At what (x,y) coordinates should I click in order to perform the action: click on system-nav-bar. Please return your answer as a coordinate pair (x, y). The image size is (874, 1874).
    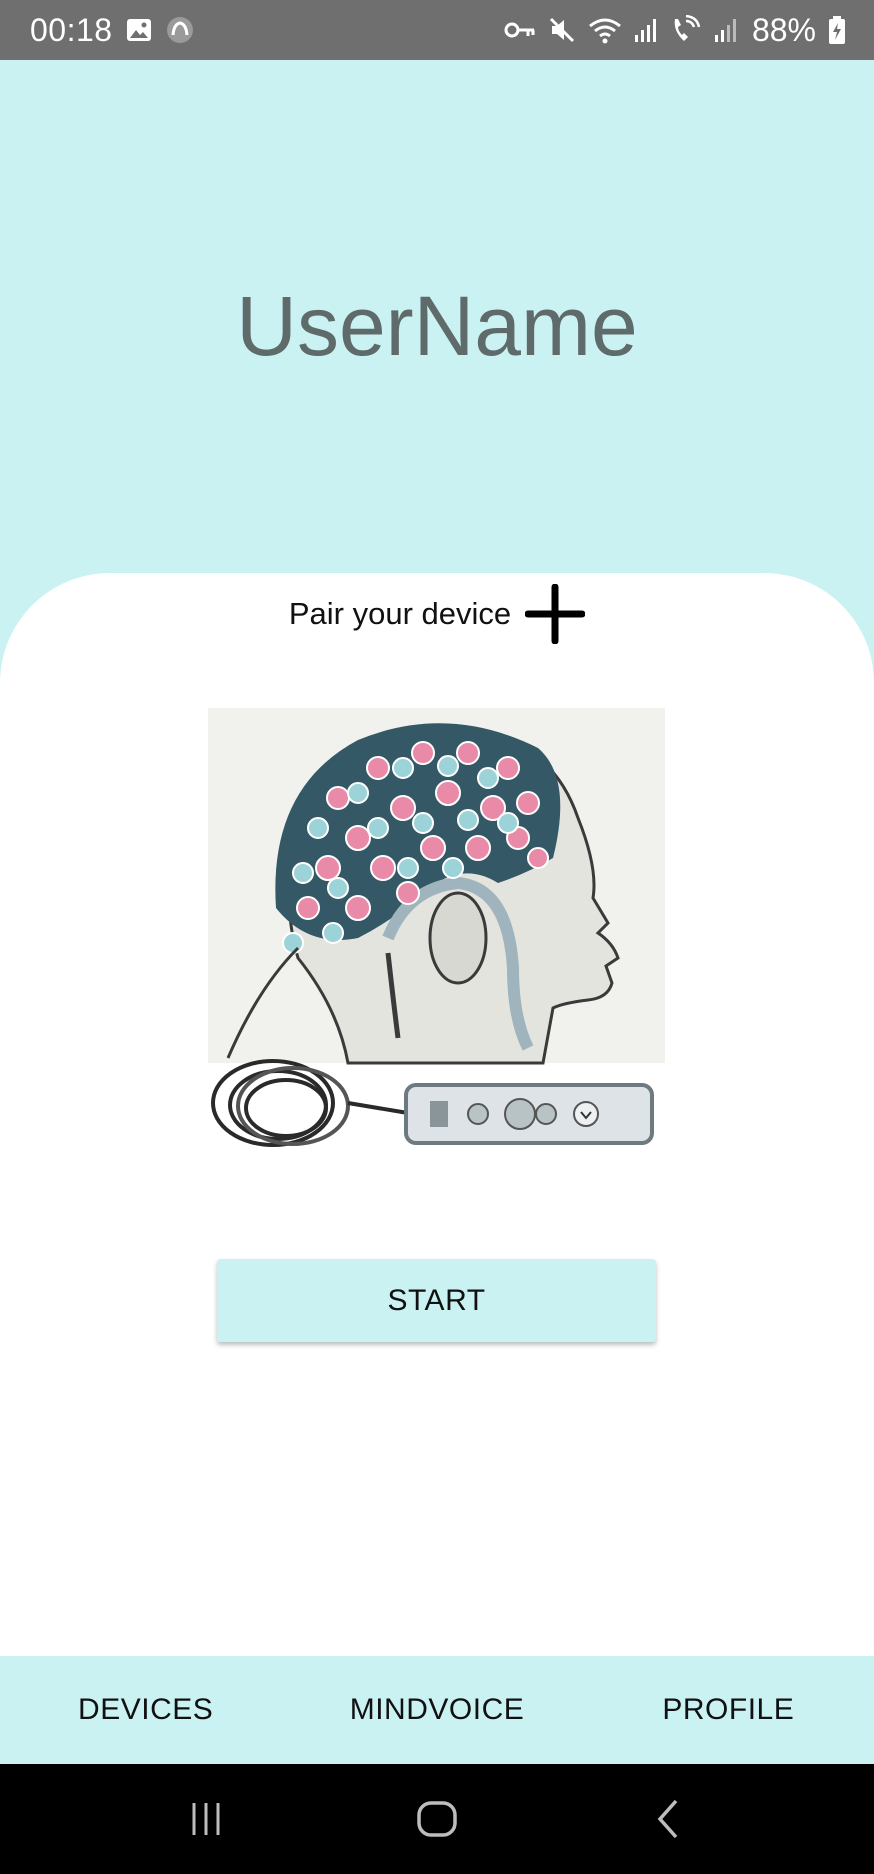
    Looking at the image, I should click on (437, 1819).